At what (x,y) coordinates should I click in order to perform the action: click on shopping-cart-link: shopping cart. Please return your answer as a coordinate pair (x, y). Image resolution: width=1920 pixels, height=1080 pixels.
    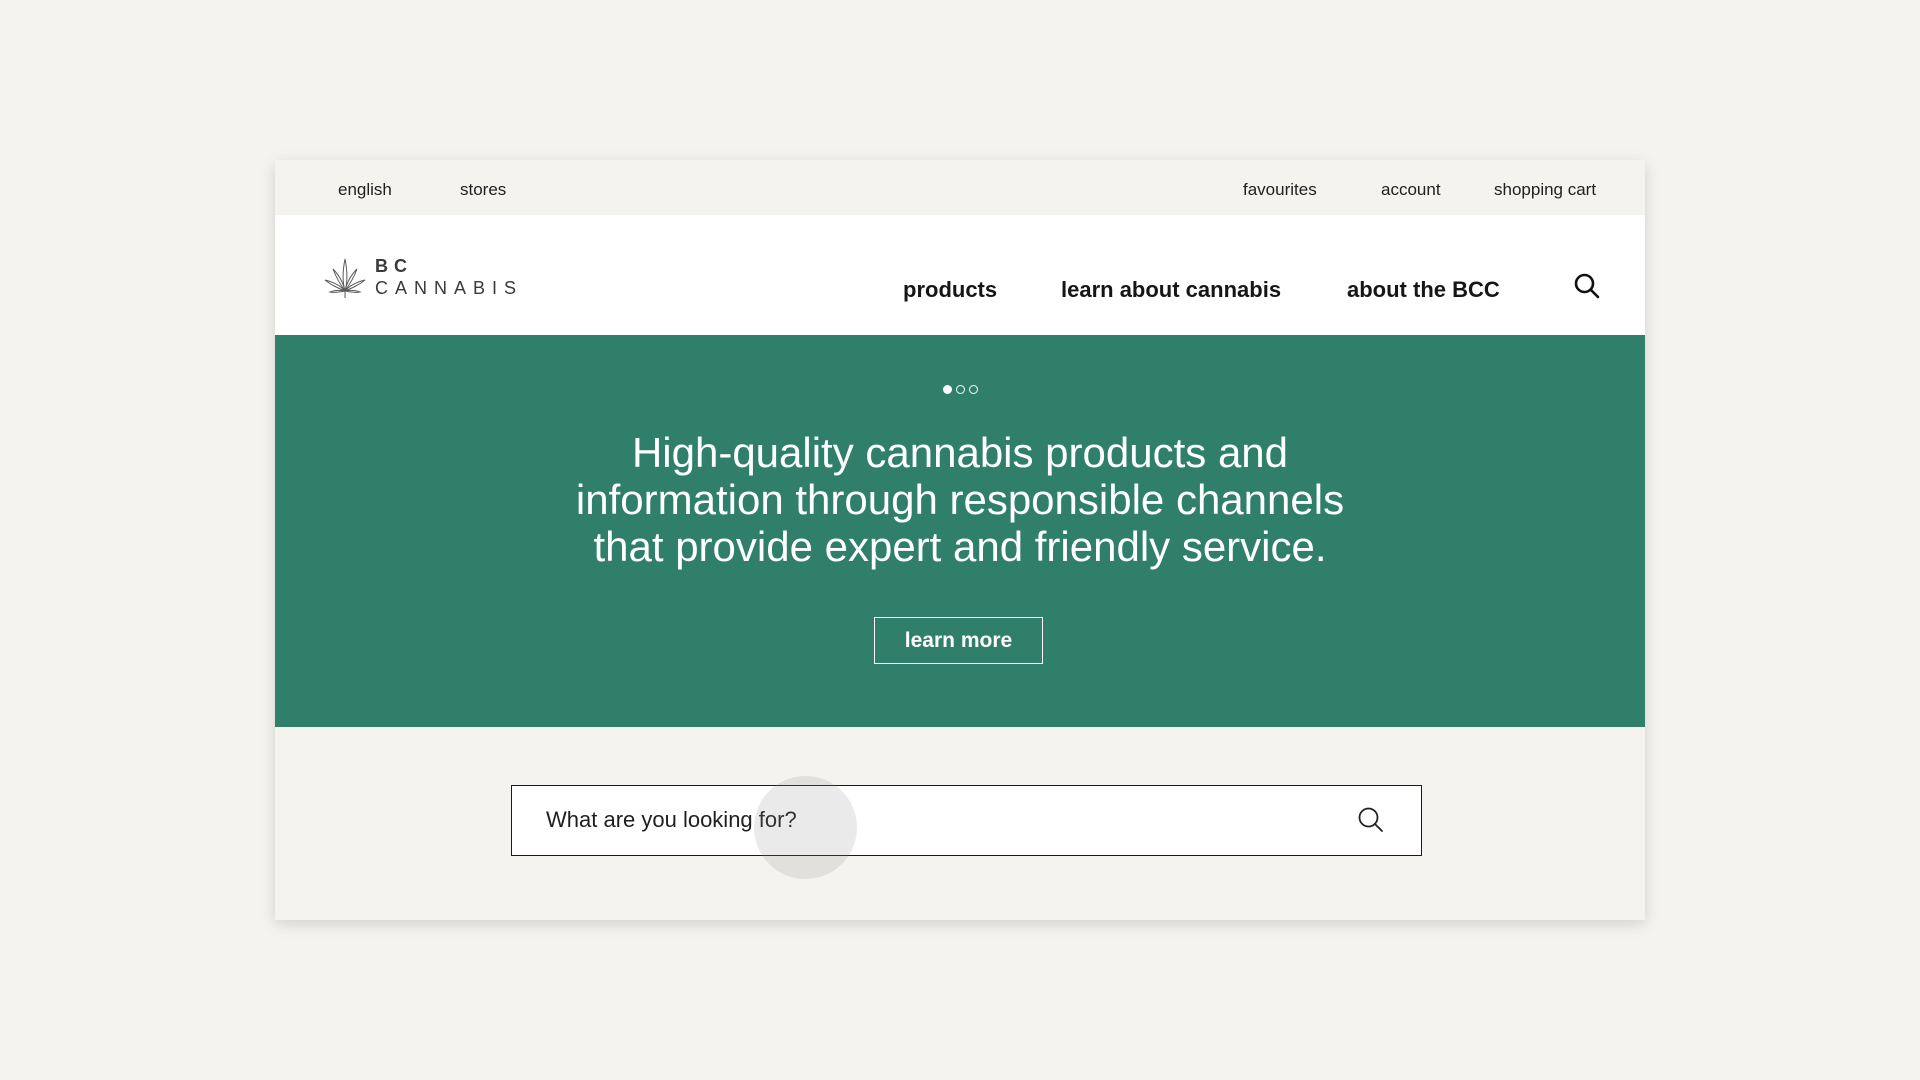
    Looking at the image, I should click on (1545, 189).